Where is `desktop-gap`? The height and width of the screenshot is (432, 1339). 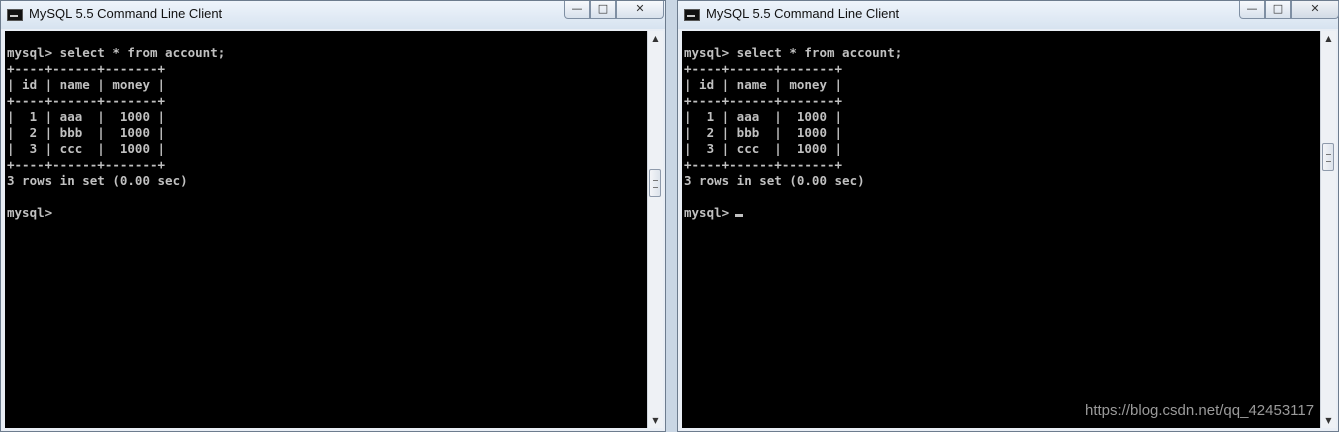 desktop-gap is located at coordinates (671, 216).